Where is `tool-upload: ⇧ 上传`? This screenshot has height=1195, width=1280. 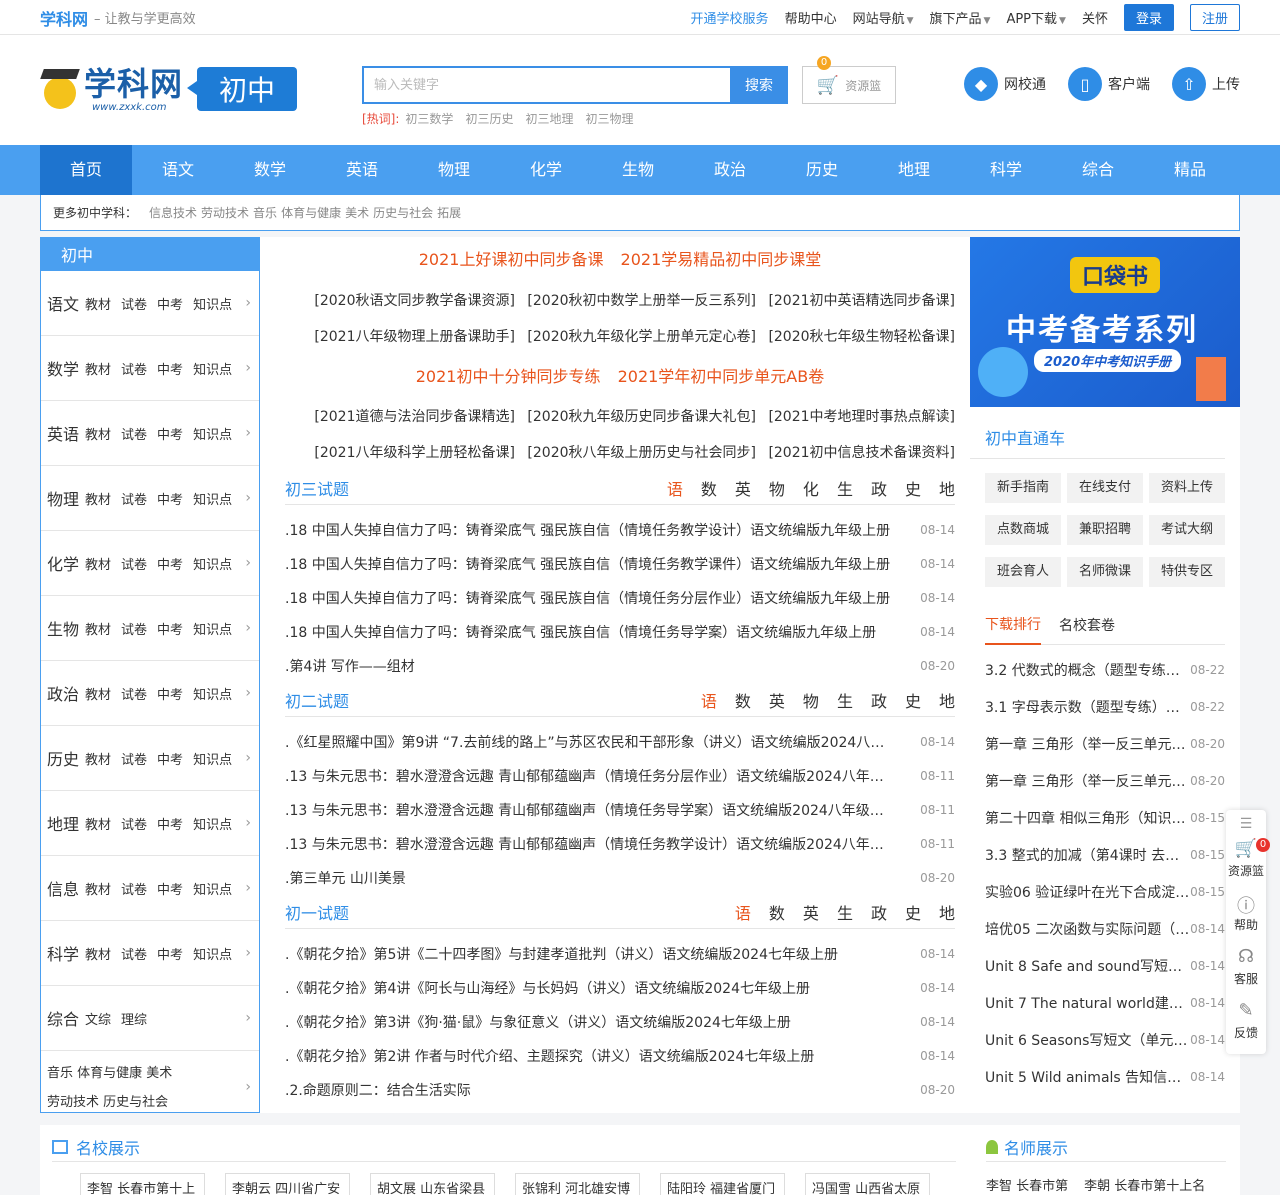 tool-upload: ⇧ 上传 is located at coordinates (1206, 84).